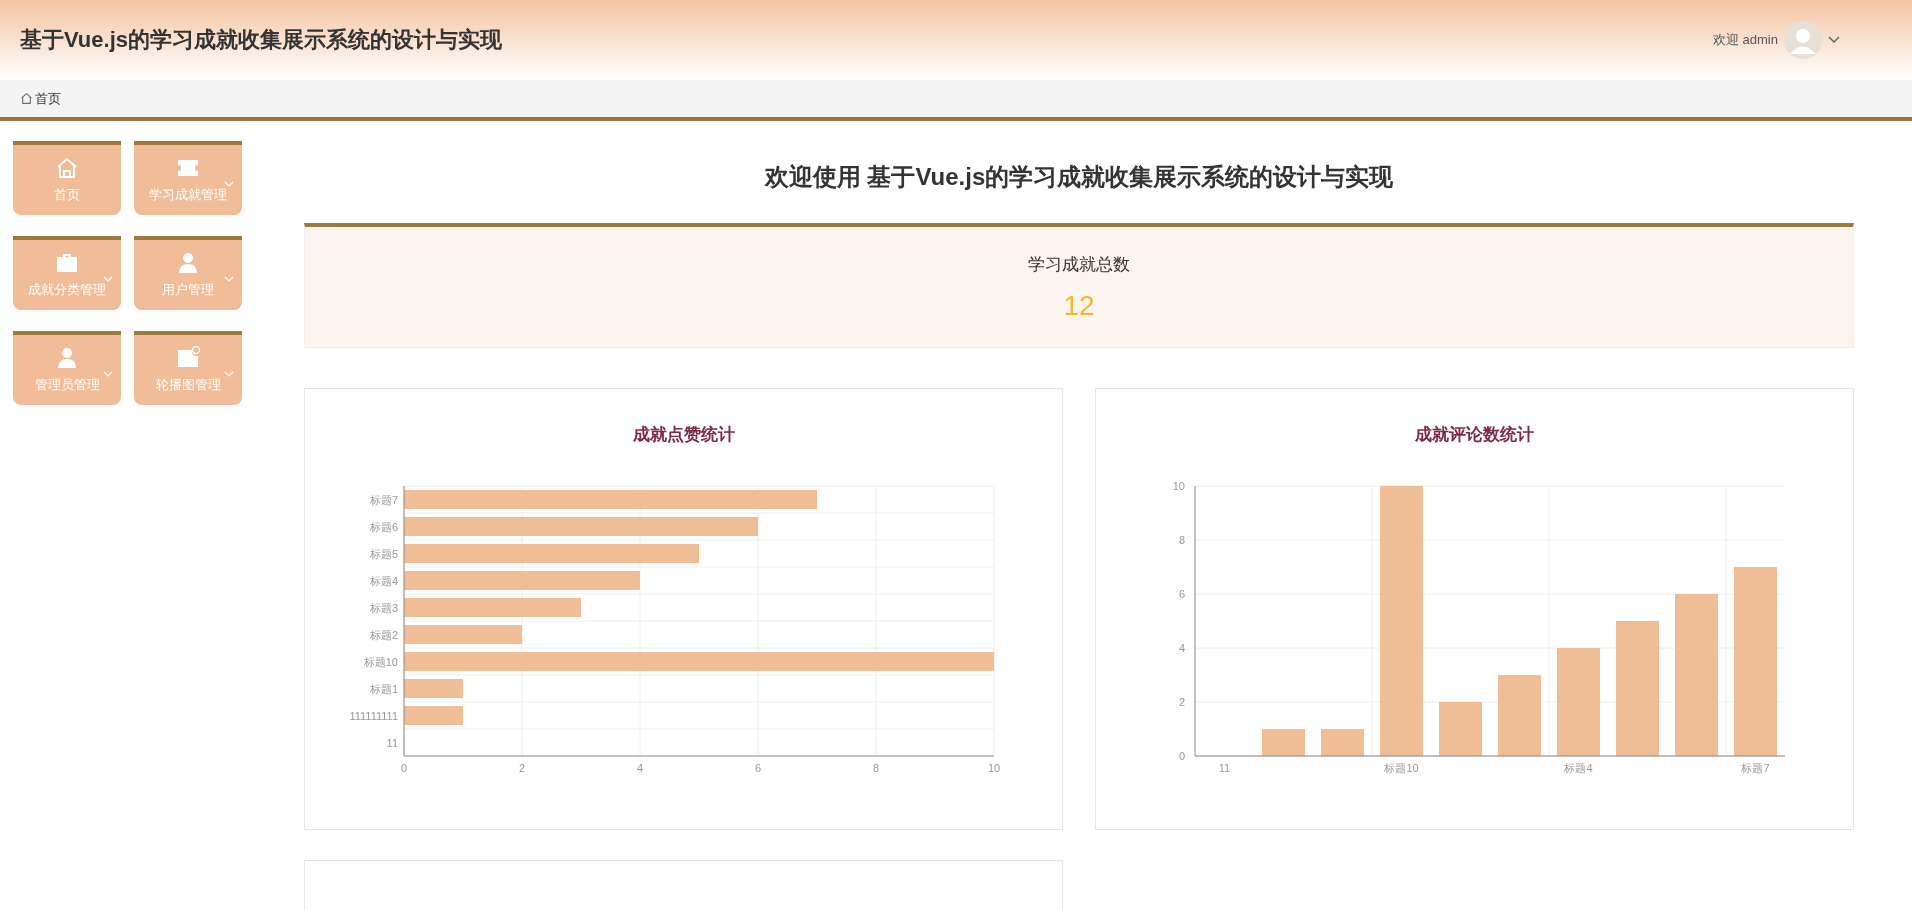 Image resolution: width=1912 pixels, height=910 pixels. Describe the element at coordinates (1079, 177) in the screenshot. I see `welcome-heading: 欢迎使用 基于Vue.js的学习成就收集展示系统的设计与实现` at that location.